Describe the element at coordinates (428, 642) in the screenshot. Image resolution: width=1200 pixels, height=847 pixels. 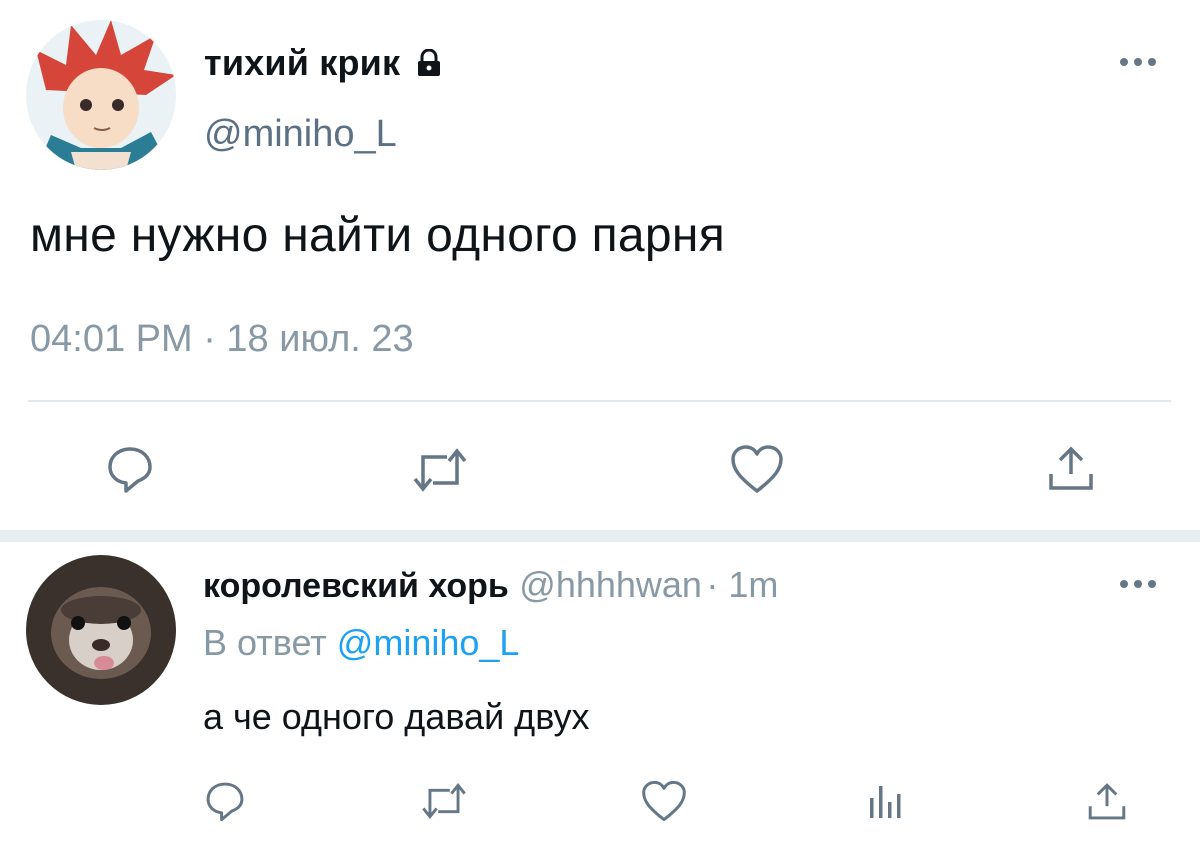
I see `in-reply-handle-link: @miniho_L` at that location.